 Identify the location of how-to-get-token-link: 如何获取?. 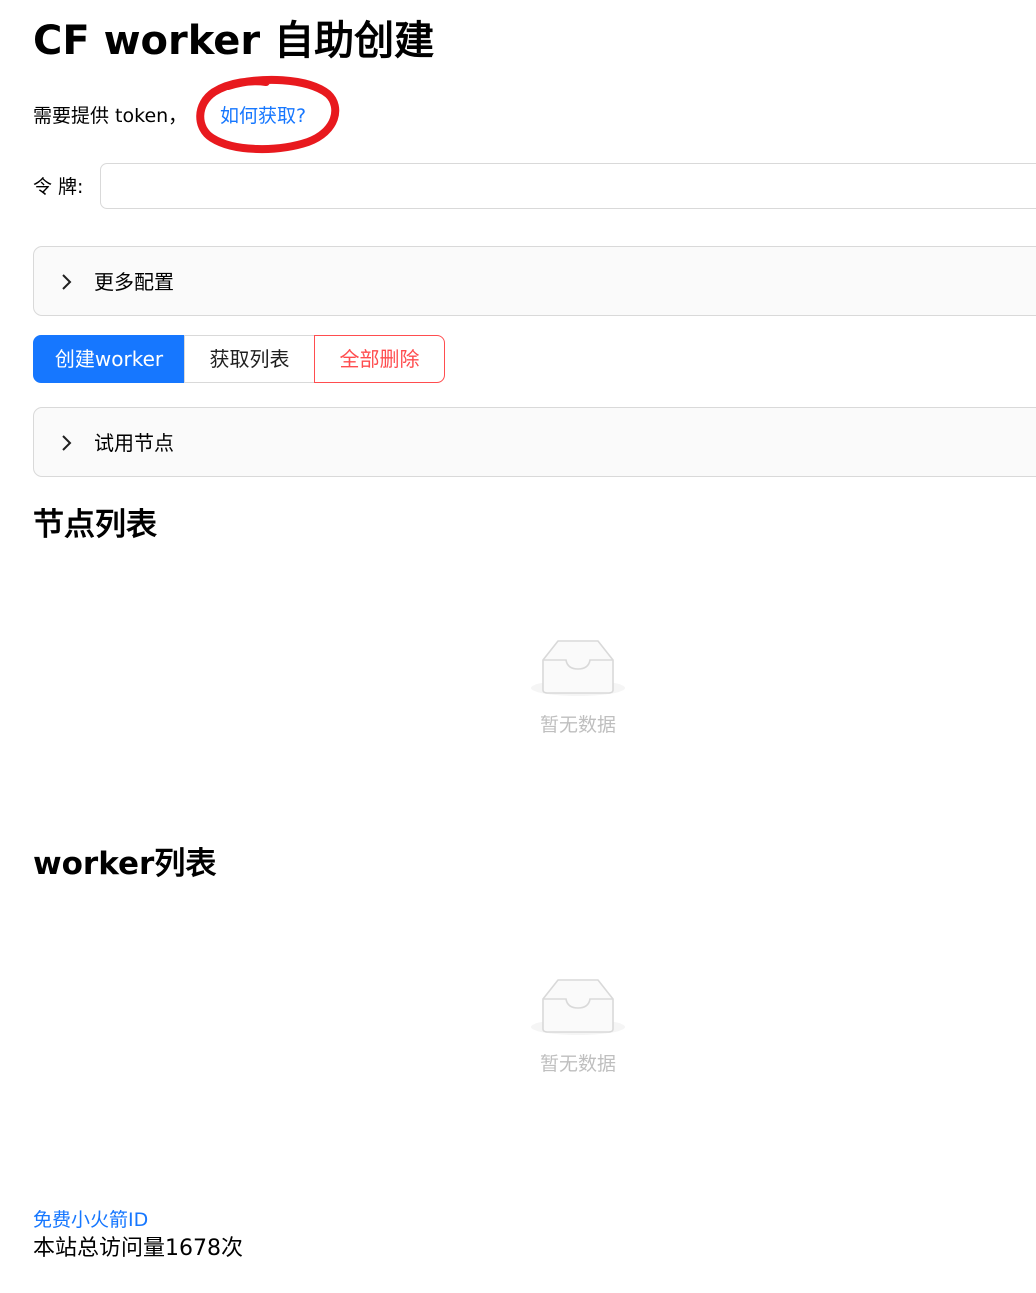
(263, 116).